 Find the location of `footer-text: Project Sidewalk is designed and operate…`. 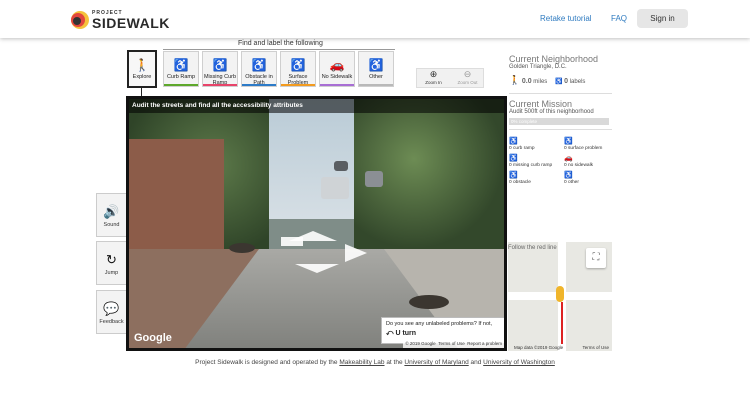

footer-text: Project Sidewalk is designed and operate… is located at coordinates (267, 362).